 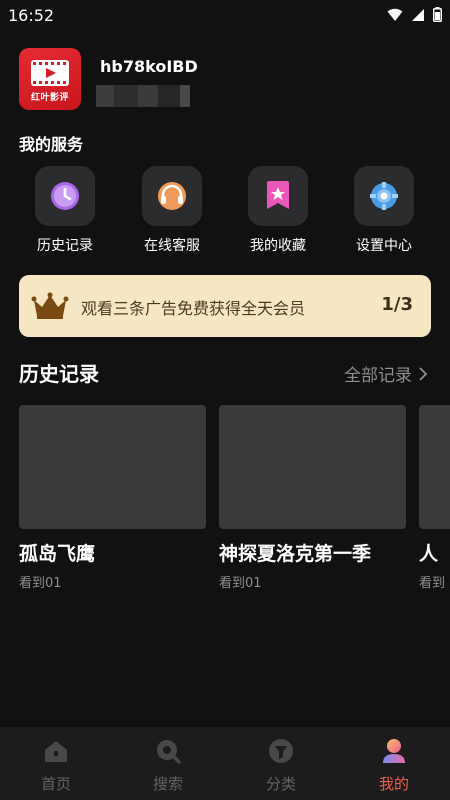 I want to click on banner-text: 观看三条广告免费获得全天会员, so click(x=193, y=308).